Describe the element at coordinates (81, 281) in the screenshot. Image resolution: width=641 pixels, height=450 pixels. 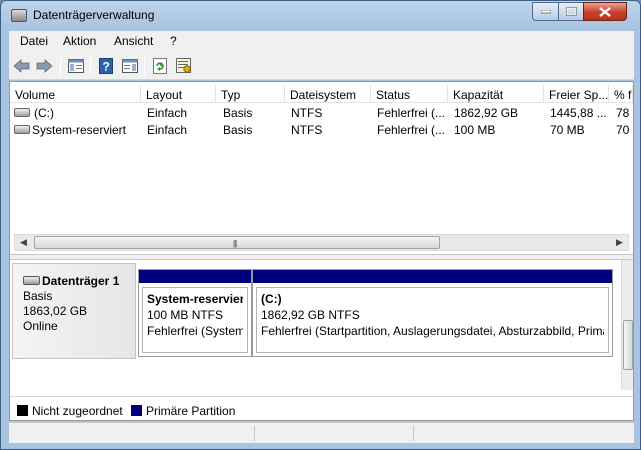
I see `disk-name: Datenträger 1` at that location.